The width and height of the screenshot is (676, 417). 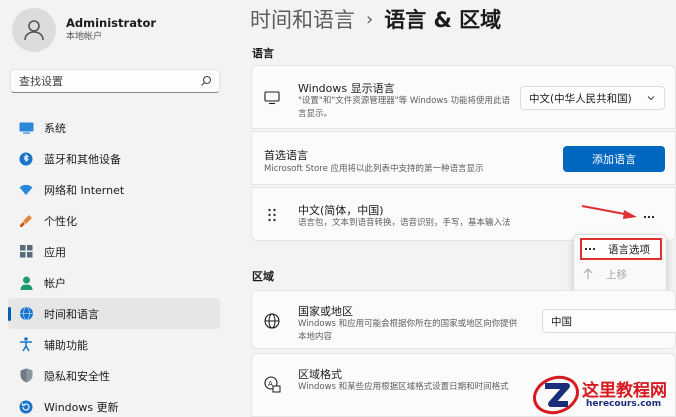 I want to click on search-icon, so click(x=206, y=81).